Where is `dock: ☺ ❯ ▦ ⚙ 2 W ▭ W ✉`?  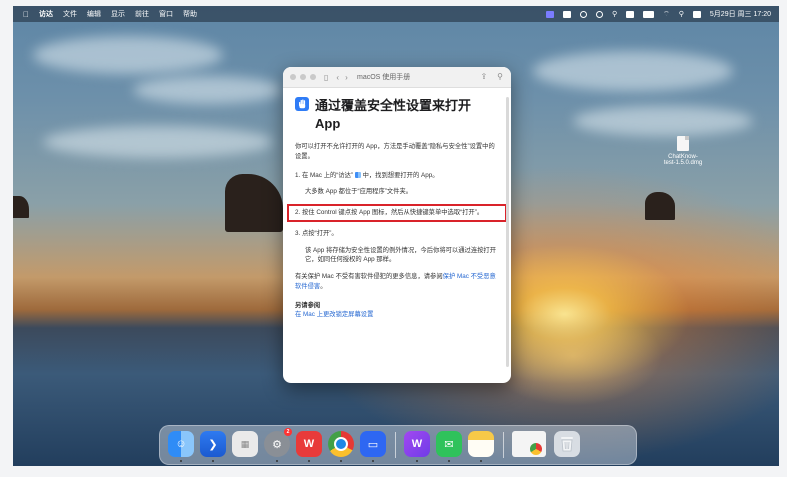
dock: ☺ ❯ ▦ ⚙ 2 W ▭ W ✉ is located at coordinates (398, 445).